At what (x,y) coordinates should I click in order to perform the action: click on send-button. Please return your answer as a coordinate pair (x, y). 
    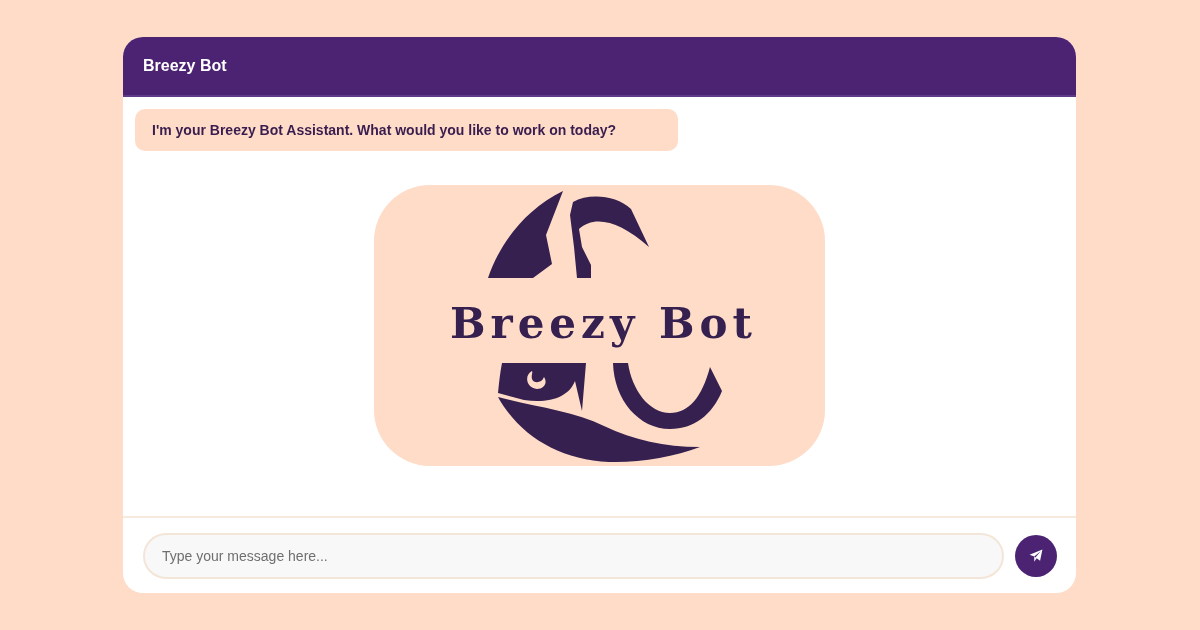
    Looking at the image, I should click on (1036, 555).